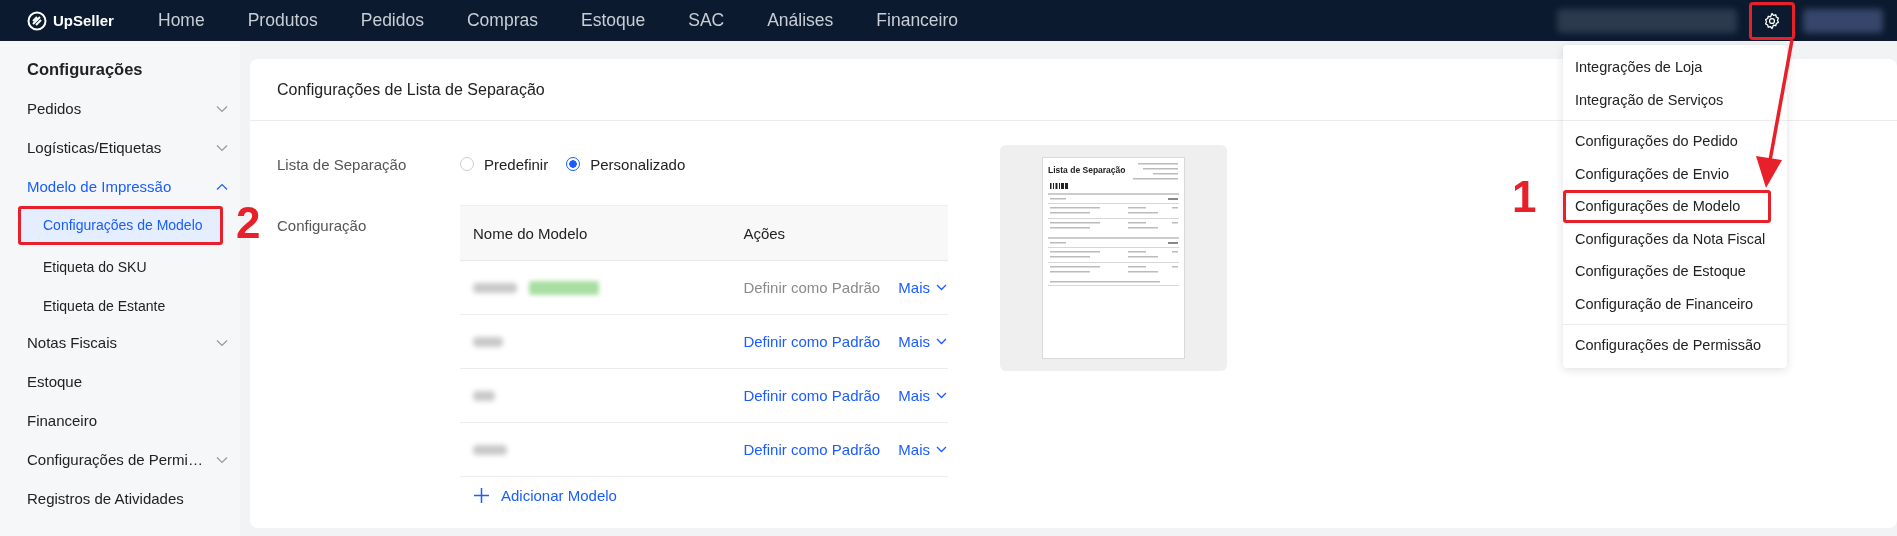  Describe the element at coordinates (83, 20) in the screenshot. I see `logo-text: UpSeller` at that location.